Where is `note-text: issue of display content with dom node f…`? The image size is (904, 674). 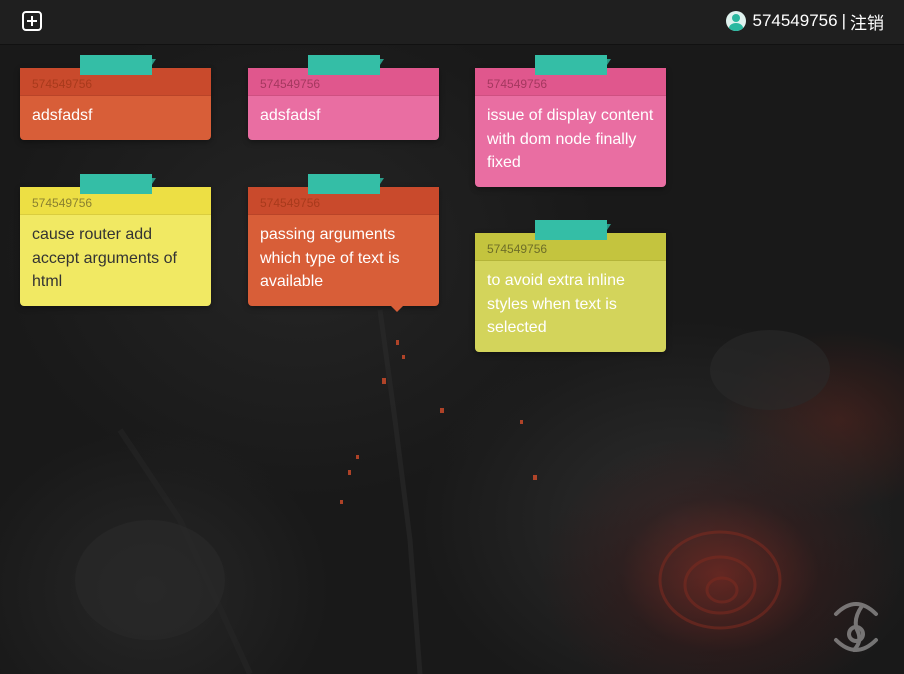
note-text: issue of display content with dom node f… is located at coordinates (570, 139).